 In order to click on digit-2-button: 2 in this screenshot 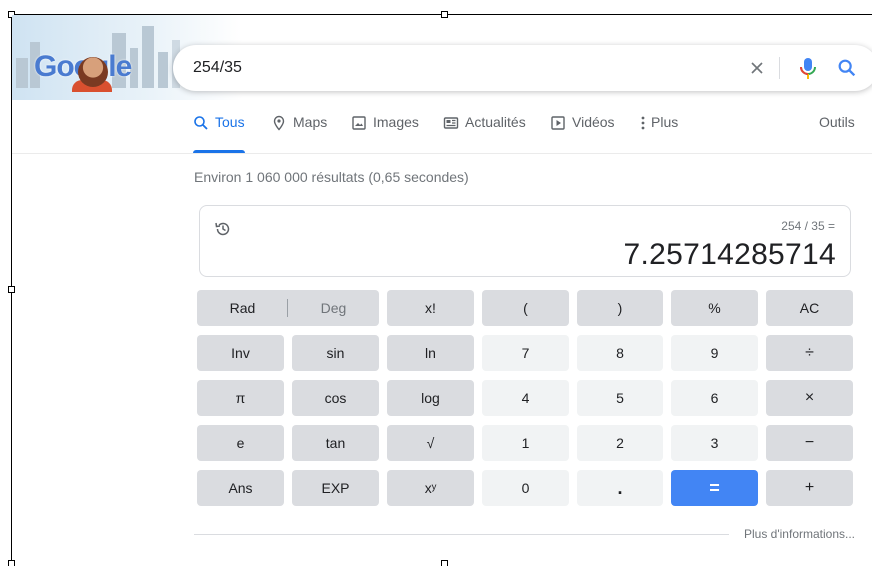, I will do `click(620, 443)`.